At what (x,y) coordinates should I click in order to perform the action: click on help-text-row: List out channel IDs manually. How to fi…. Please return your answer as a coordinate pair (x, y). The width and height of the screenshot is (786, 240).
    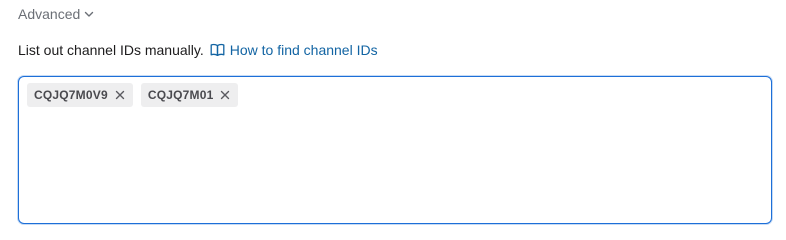
    Looking at the image, I should click on (198, 50).